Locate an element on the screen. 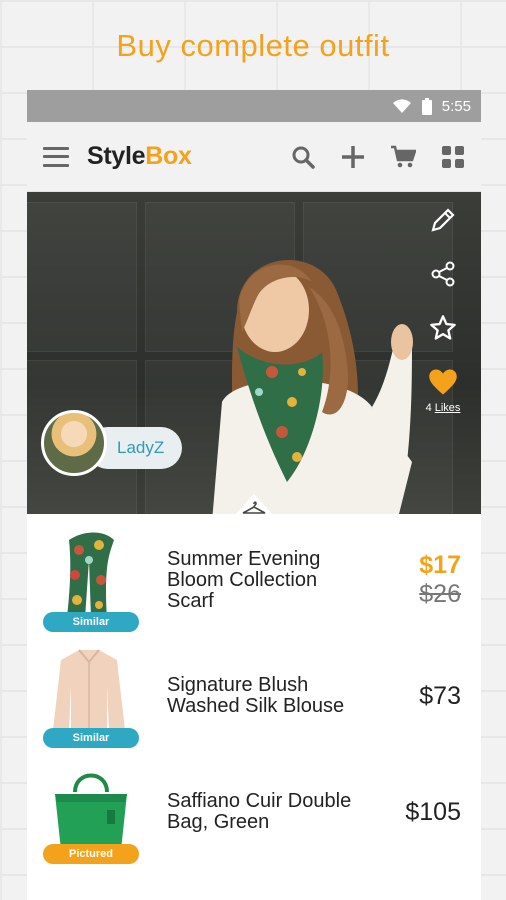  avatar is located at coordinates (74, 443).